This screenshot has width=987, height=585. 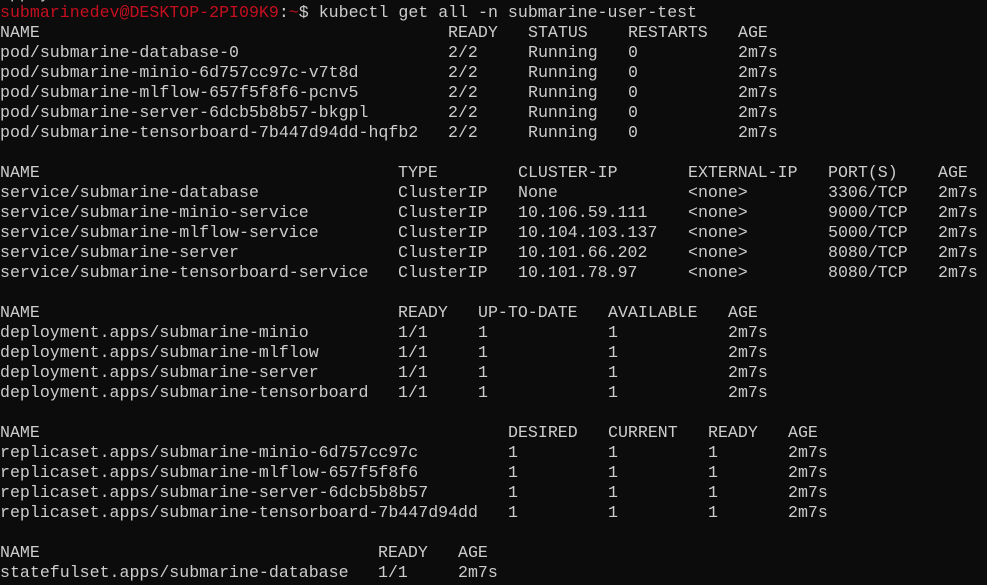 What do you see at coordinates (379, 313) in the screenshot?
I see `deployments-header-row: NAME READY UP-TO-DATE AVAILABLE AGE` at bounding box center [379, 313].